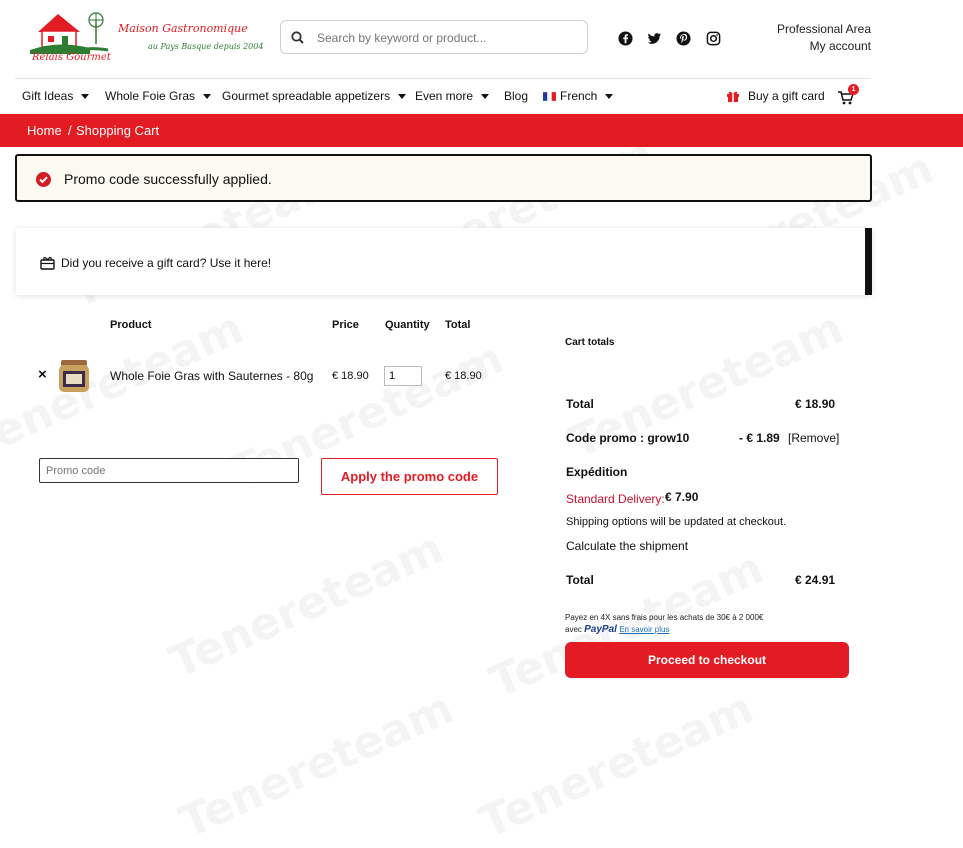 This screenshot has height=848, width=963. I want to click on facebook-icon, so click(625, 38).